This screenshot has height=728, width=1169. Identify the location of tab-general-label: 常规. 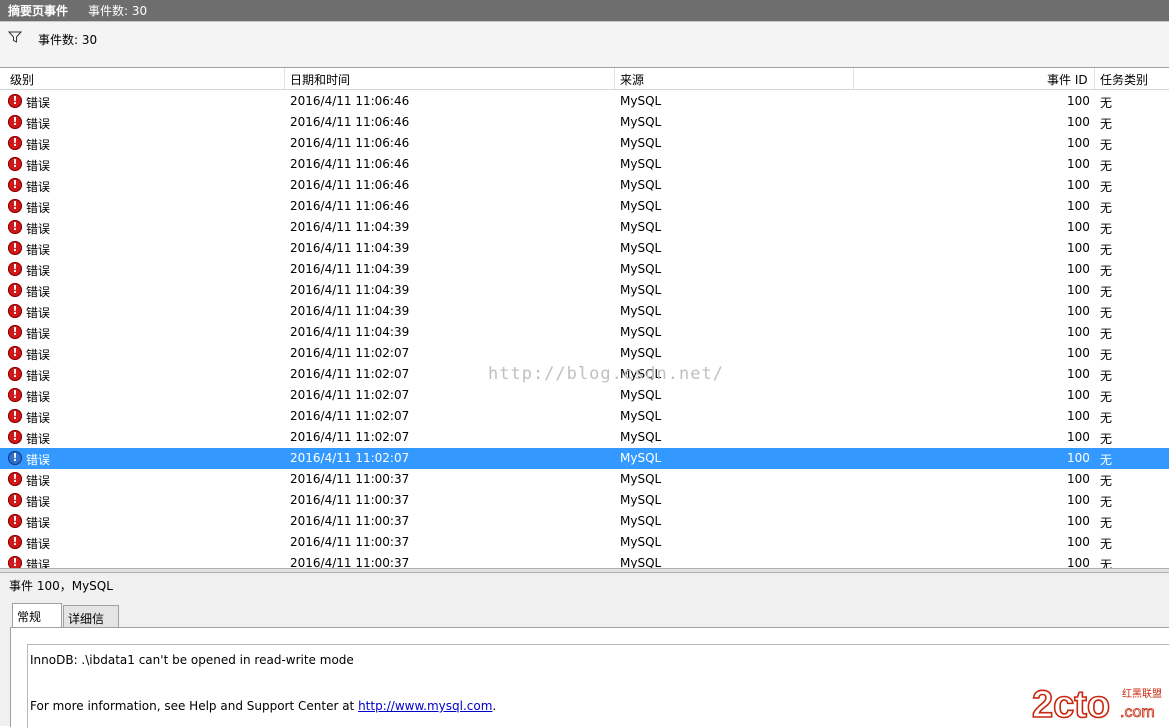
(29, 617).